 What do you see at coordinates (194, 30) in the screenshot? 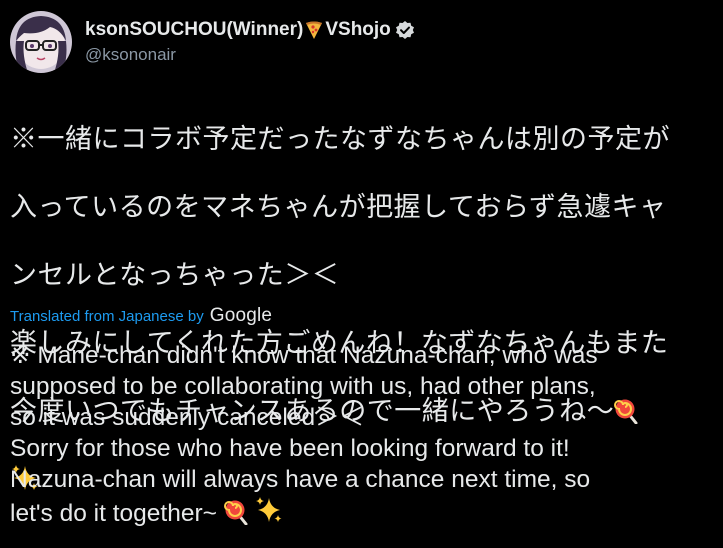
I see `display-name: ksonSOUCHOU(Winner)` at bounding box center [194, 30].